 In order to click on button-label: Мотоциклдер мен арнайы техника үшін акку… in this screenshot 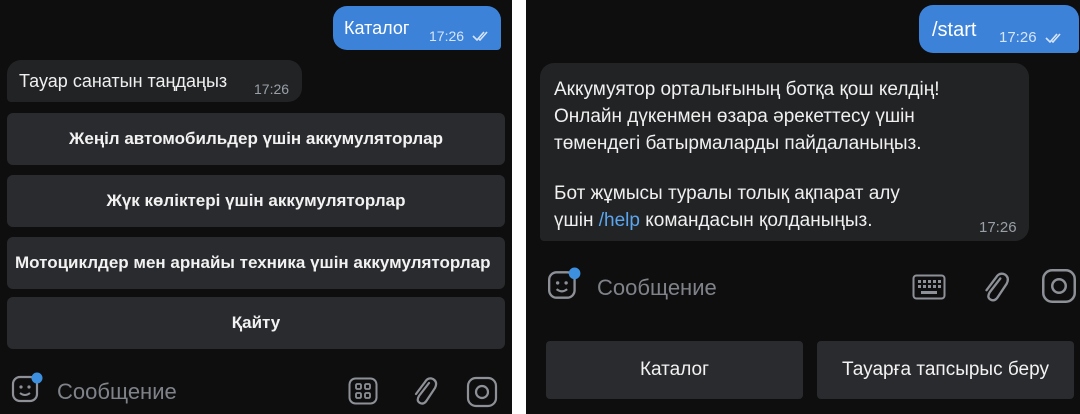, I will do `click(253, 262)`.